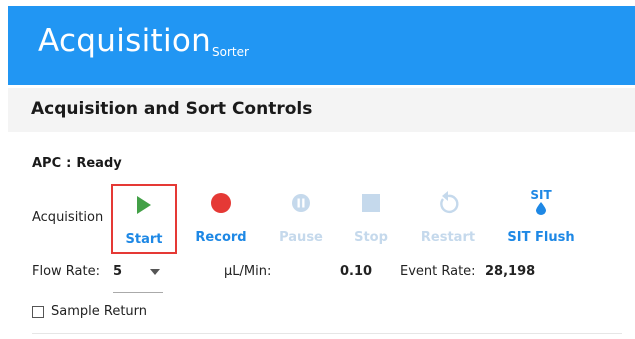 The width and height of the screenshot is (635, 339). Describe the element at coordinates (510, 271) in the screenshot. I see `event-rate-value: 28,198` at that location.